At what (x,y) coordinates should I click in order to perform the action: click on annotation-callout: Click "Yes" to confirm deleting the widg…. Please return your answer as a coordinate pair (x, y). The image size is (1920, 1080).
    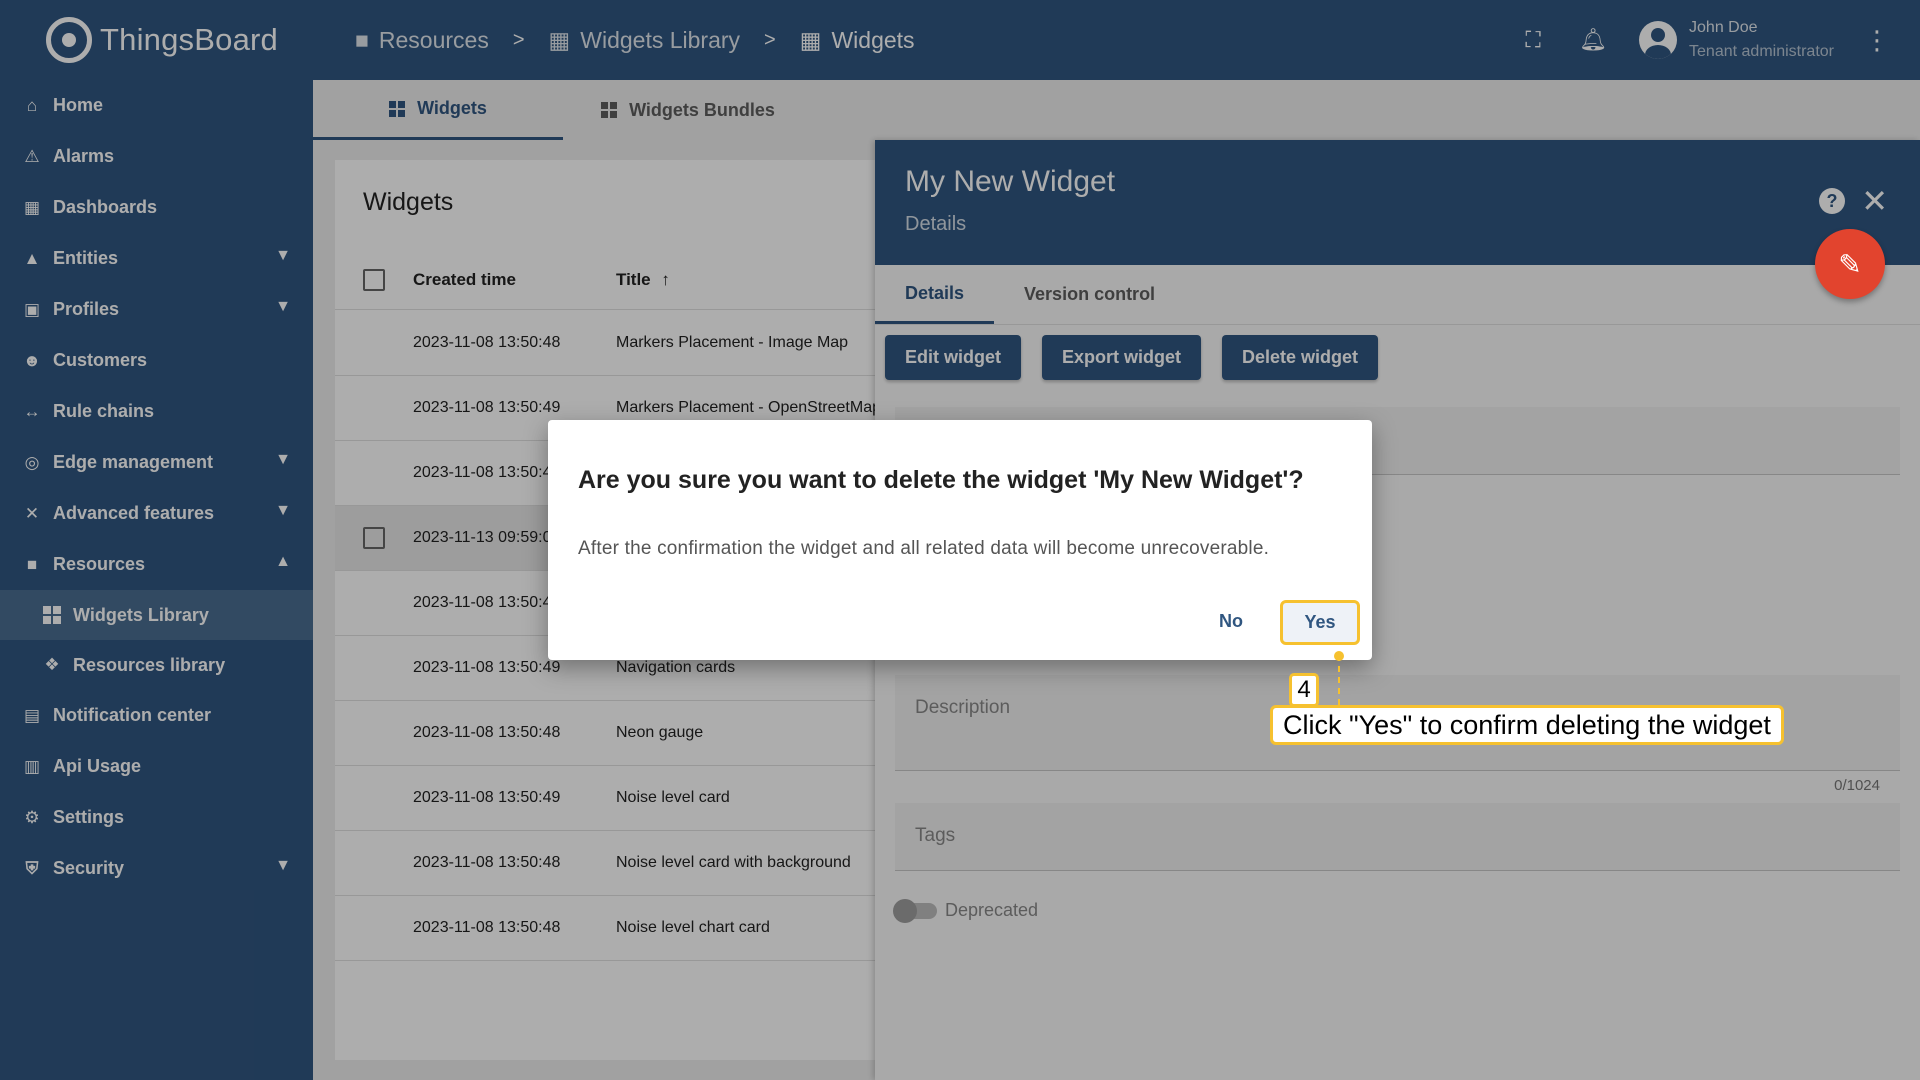
    Looking at the image, I should click on (1527, 725).